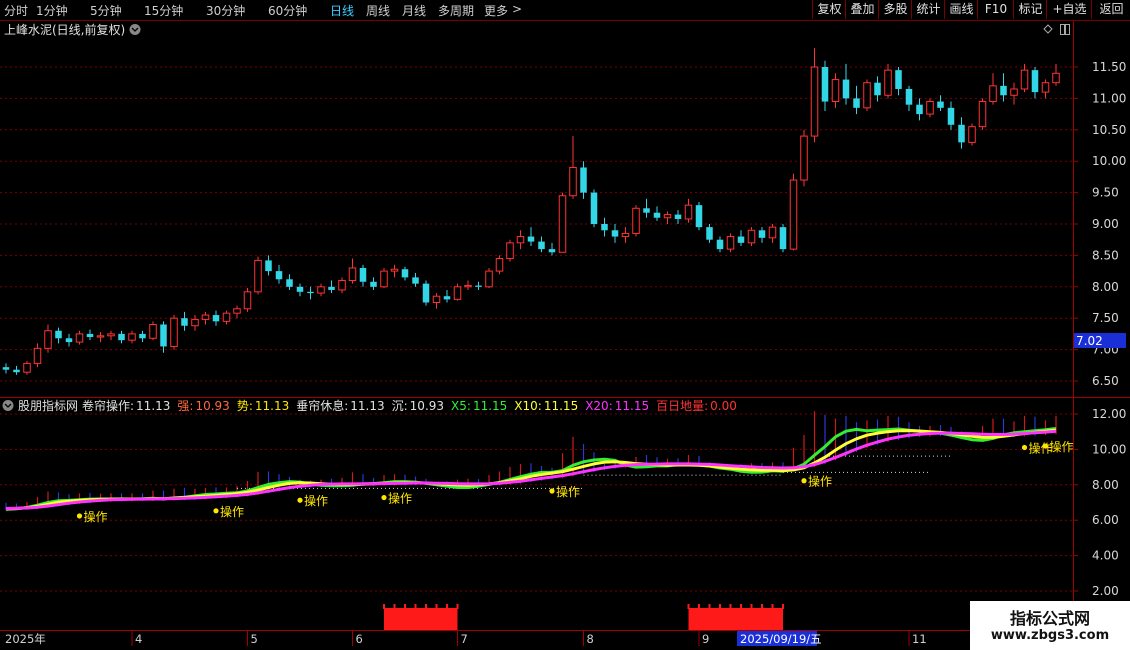 This screenshot has height=650, width=1130. I want to click on mark-button: 标记, so click(1030, 9).